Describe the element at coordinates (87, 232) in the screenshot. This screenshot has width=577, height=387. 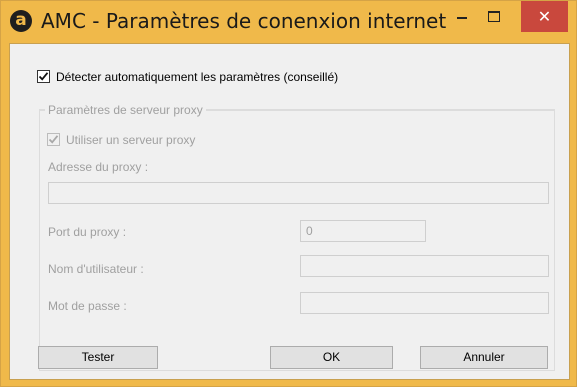
I see `proxy-port-label: Port du proxy :` at that location.